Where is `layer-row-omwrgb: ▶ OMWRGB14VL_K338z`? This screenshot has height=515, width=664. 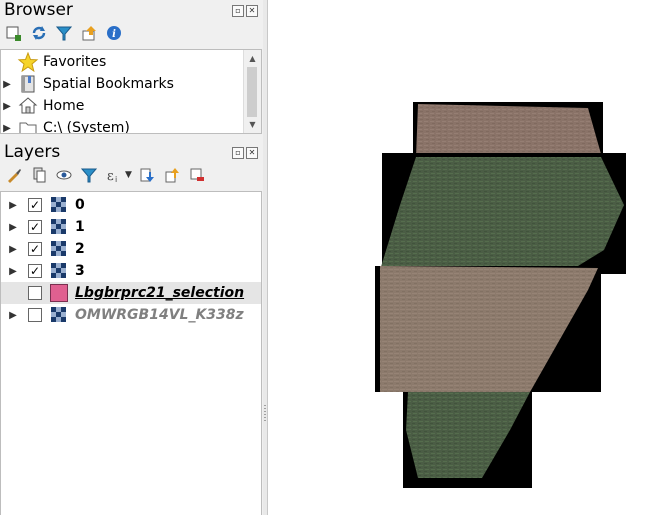
layer-row-omwrgb: ▶ OMWRGB14VL_K338z is located at coordinates (131, 315).